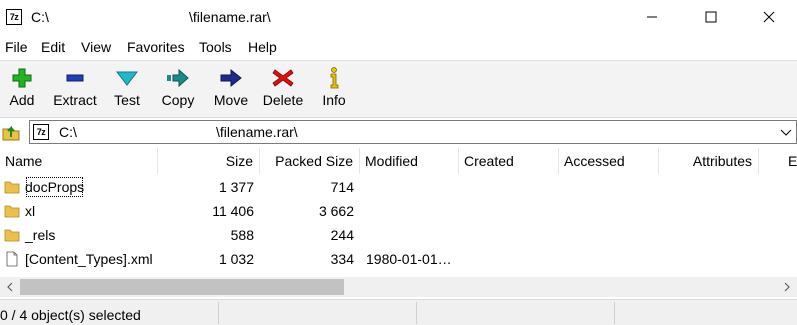  Describe the element at coordinates (230, 17) in the screenshot. I see `window-title-archive: \filename.rar\` at that location.